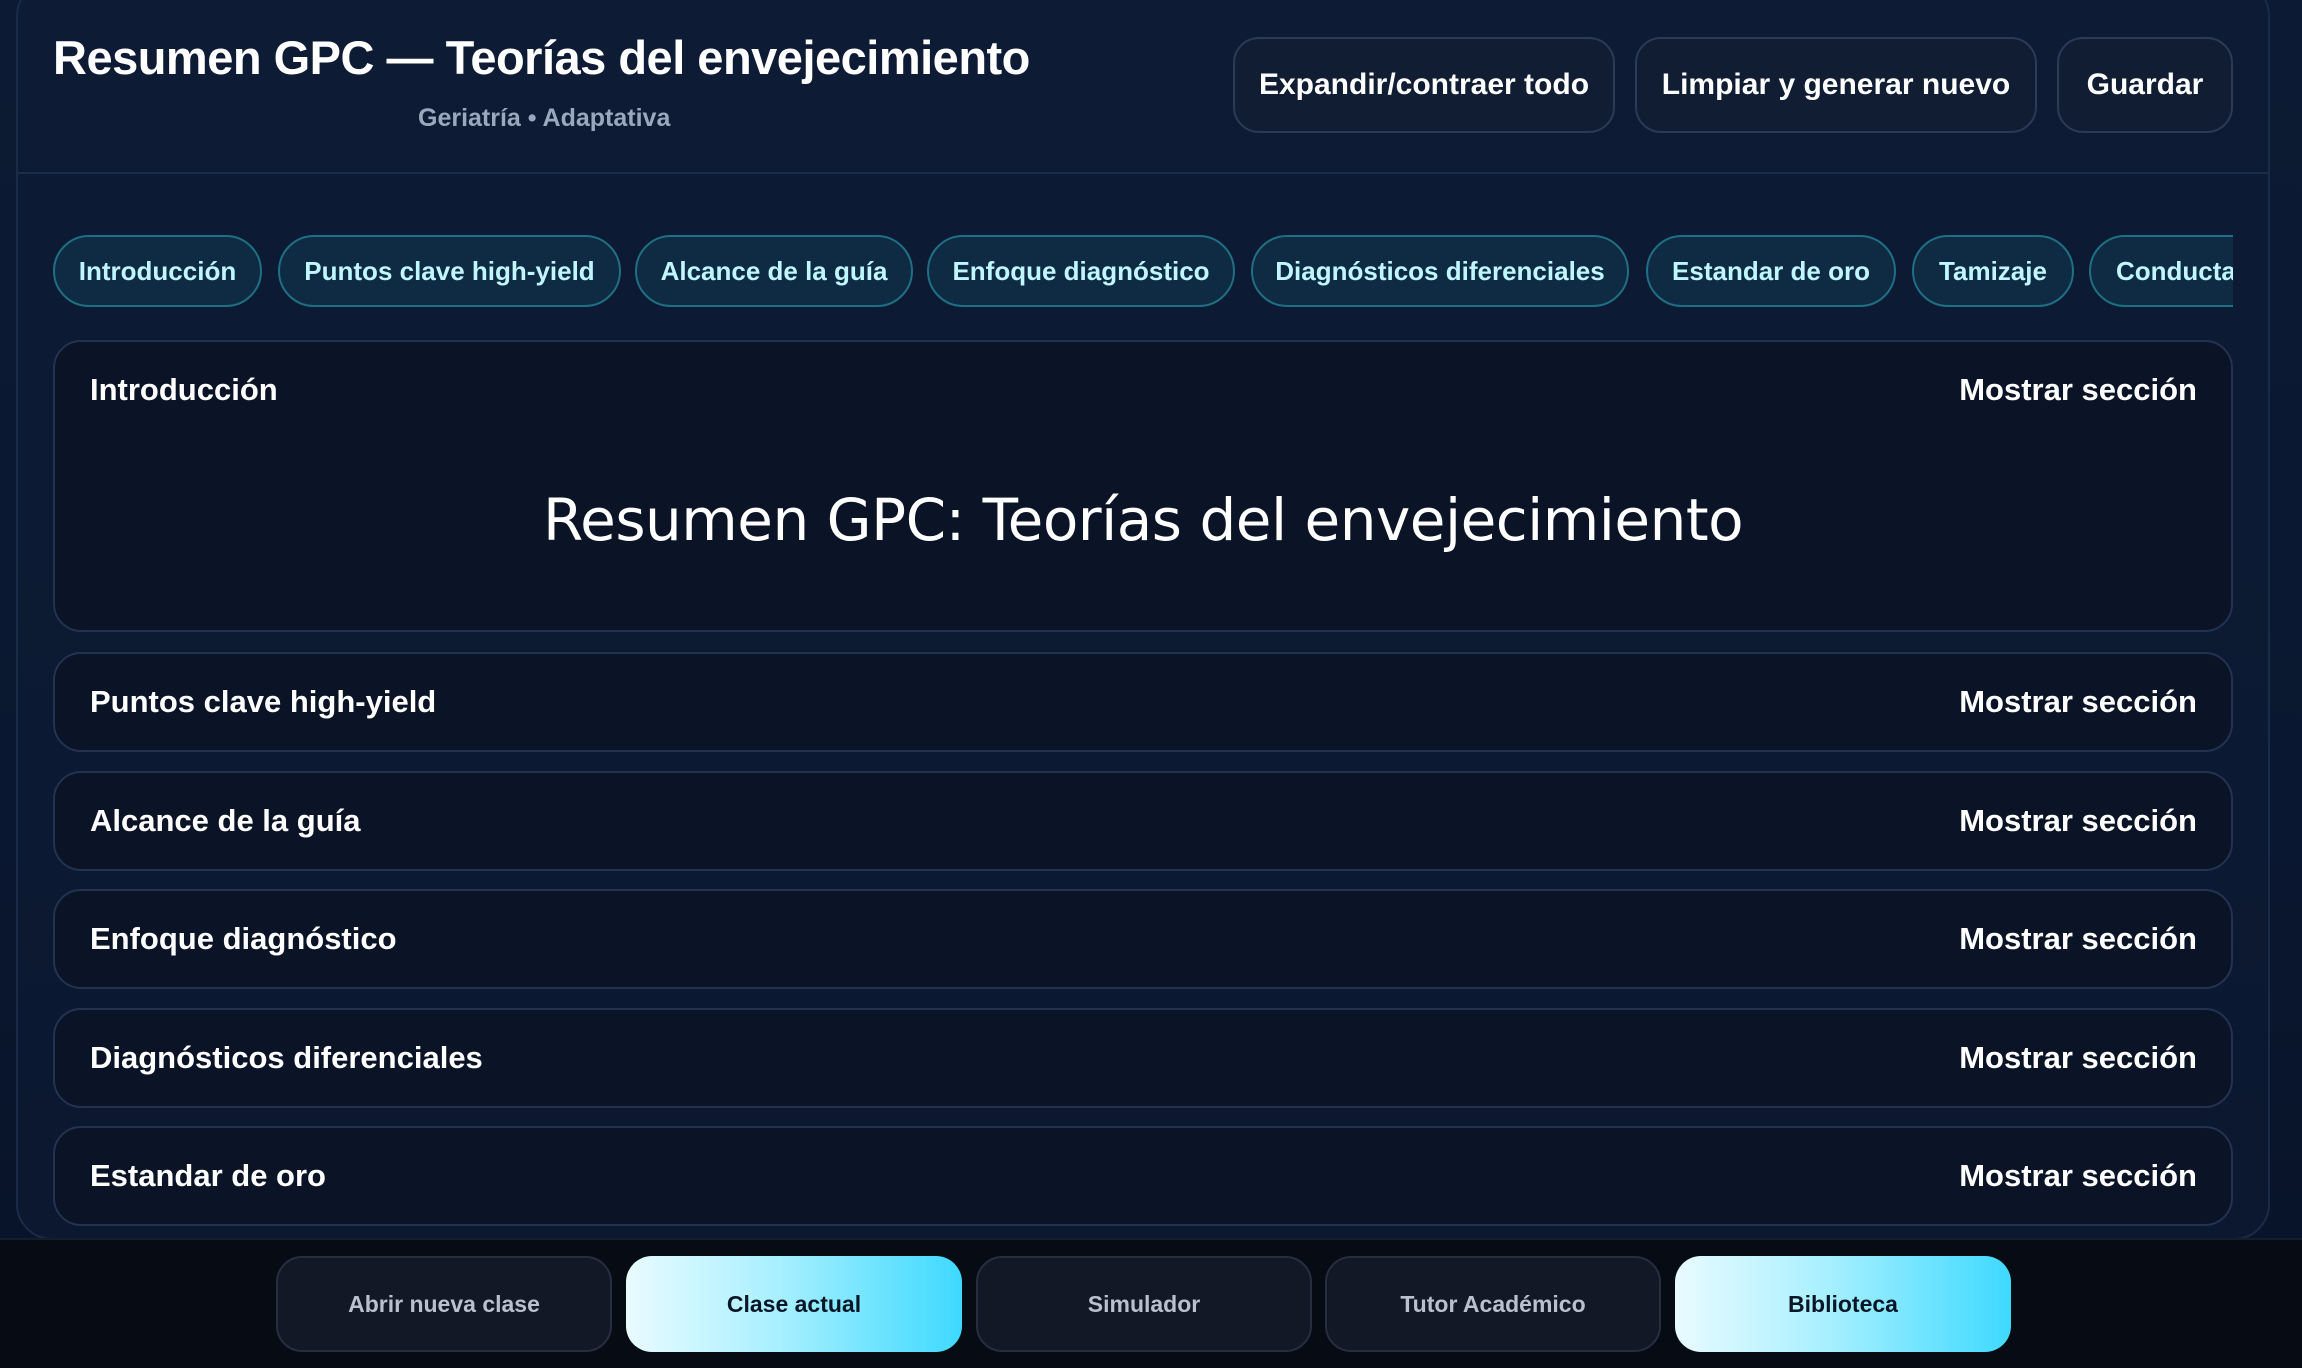  What do you see at coordinates (1144, 1304) in the screenshot?
I see `simulator-button: Simulador` at bounding box center [1144, 1304].